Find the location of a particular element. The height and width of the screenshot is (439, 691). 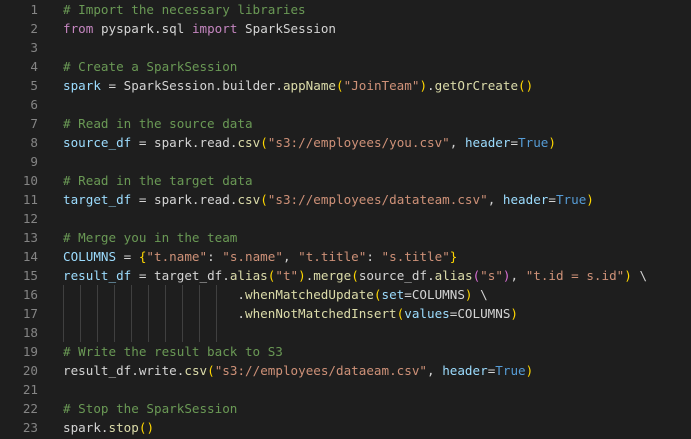

code-text: # Merge you in the team is located at coordinates (150, 237).